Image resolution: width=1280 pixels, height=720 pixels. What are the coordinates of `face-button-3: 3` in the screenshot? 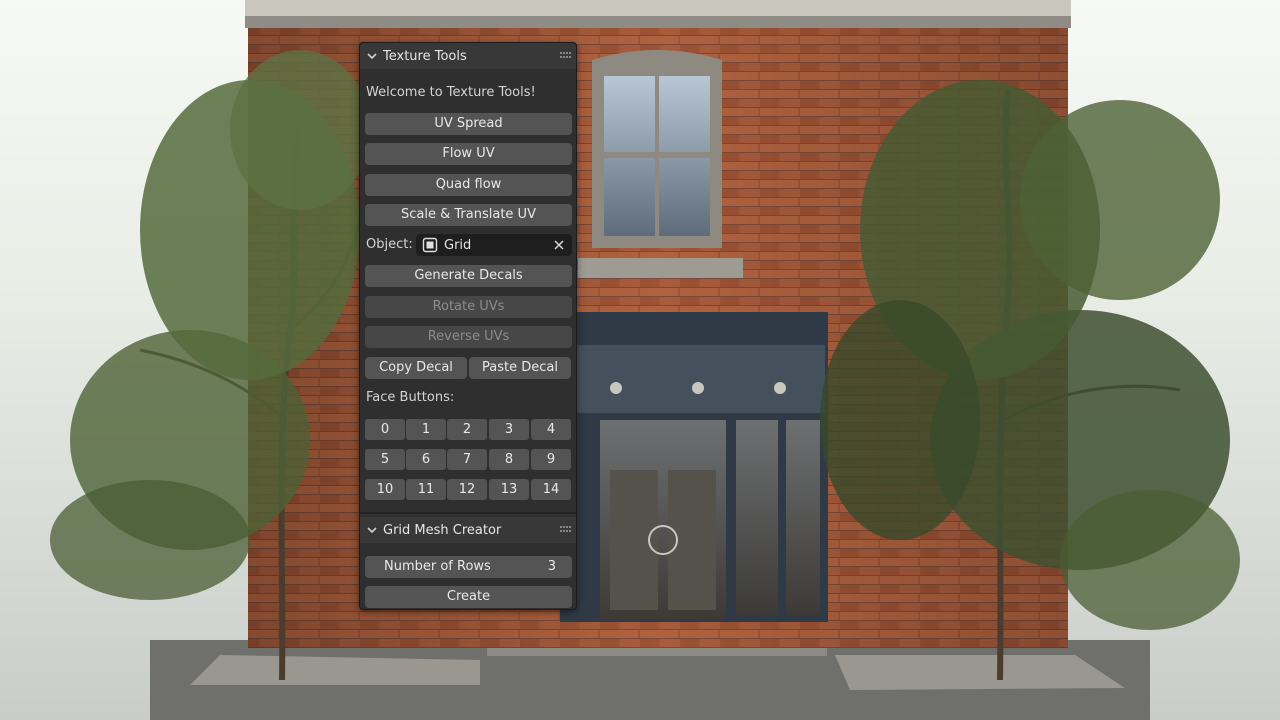 It's located at (509, 429).